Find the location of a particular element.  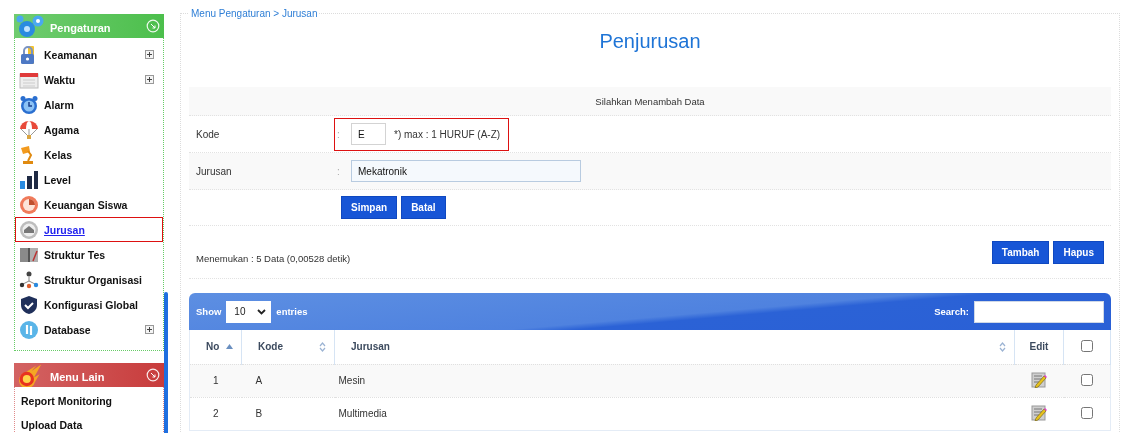

alarm-clock-icon is located at coordinates (29, 104).